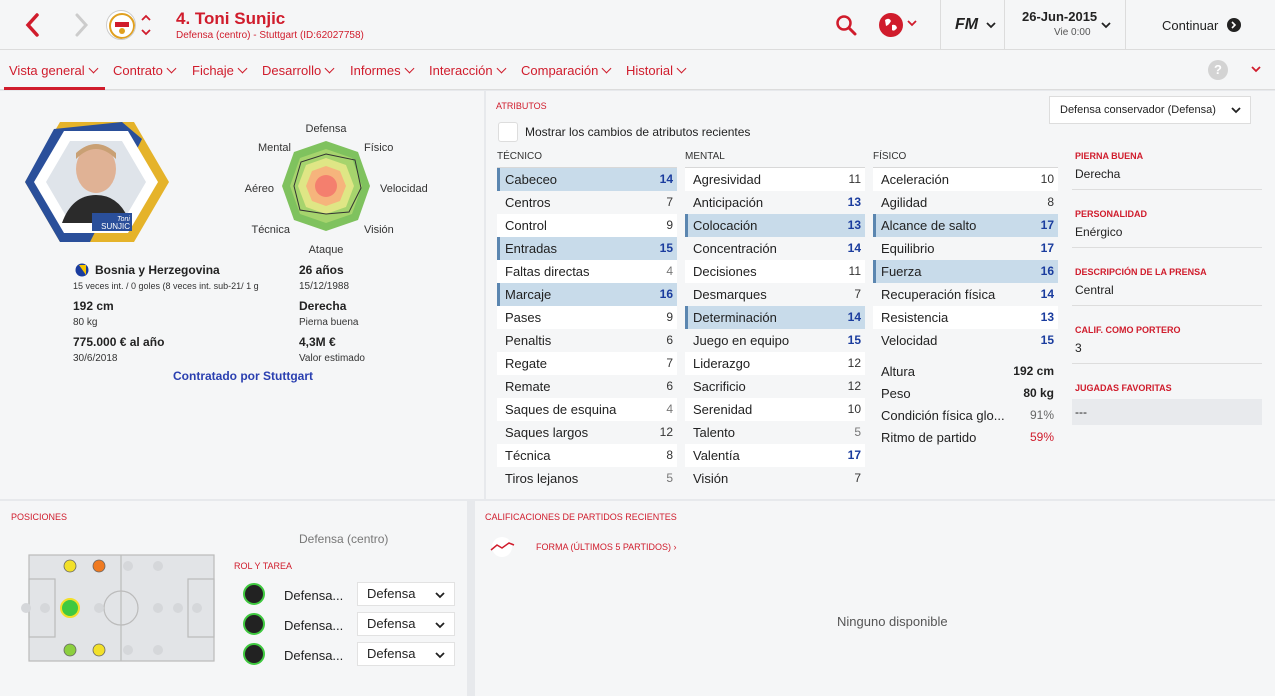  I want to click on attribute-row: Sacrificio 12, so click(775, 386).